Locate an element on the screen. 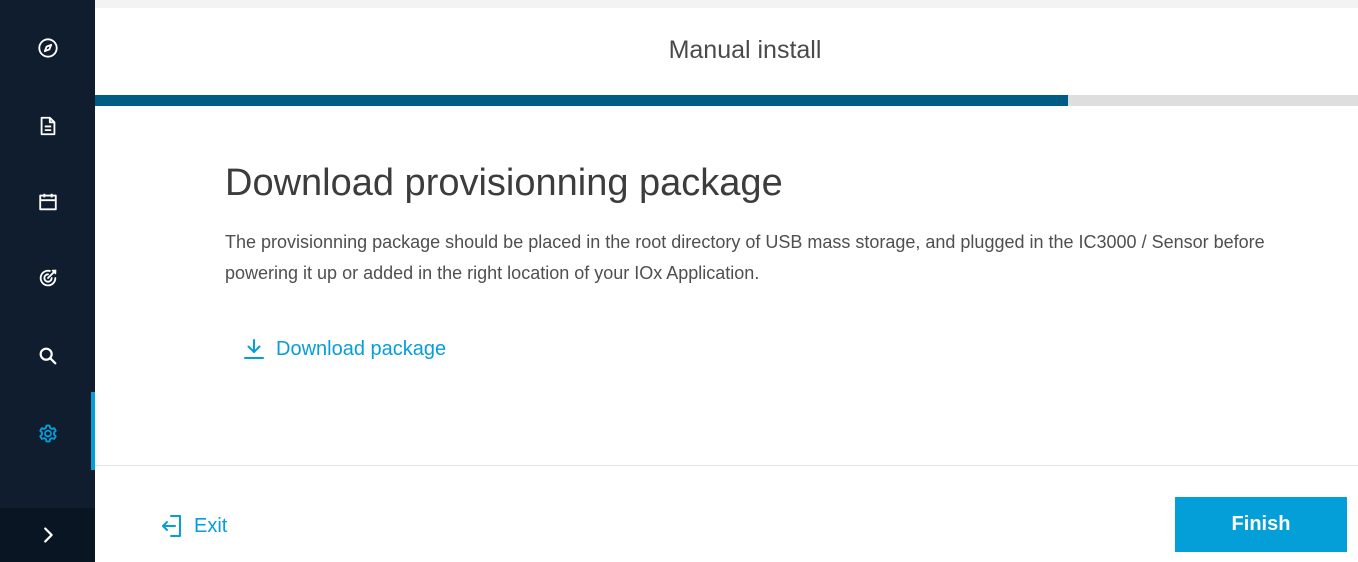 Image resolution: width=1358 pixels, height=562 pixels. sidebar-item-calendar is located at coordinates (47, 202).